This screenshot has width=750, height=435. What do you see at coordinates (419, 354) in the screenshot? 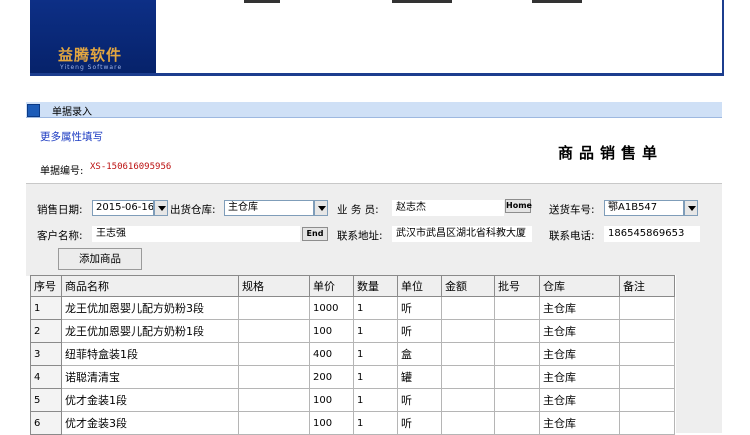
I see `cell-unit: 盒` at bounding box center [419, 354].